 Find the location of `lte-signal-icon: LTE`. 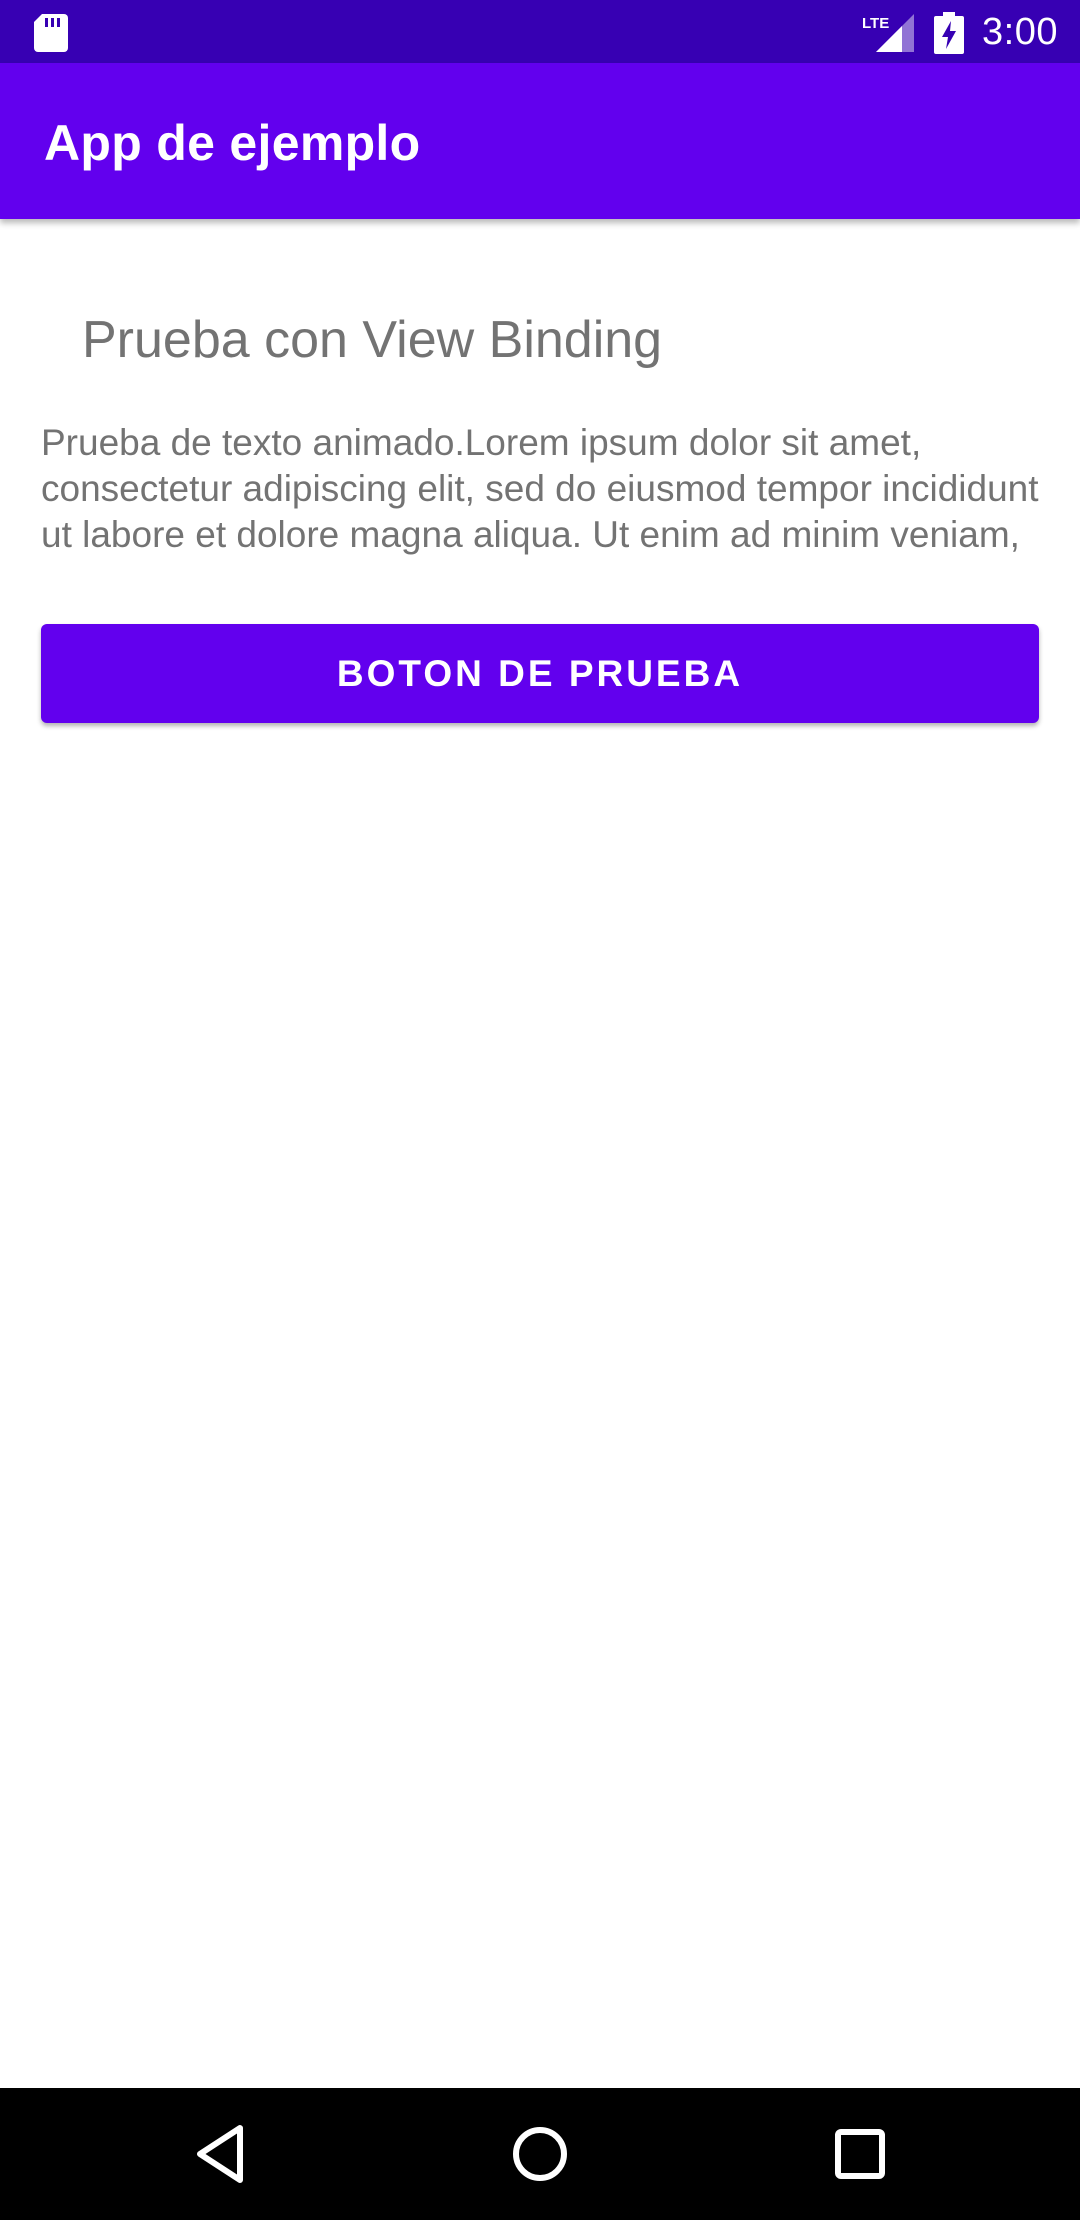

lte-signal-icon: LTE is located at coordinates (888, 33).